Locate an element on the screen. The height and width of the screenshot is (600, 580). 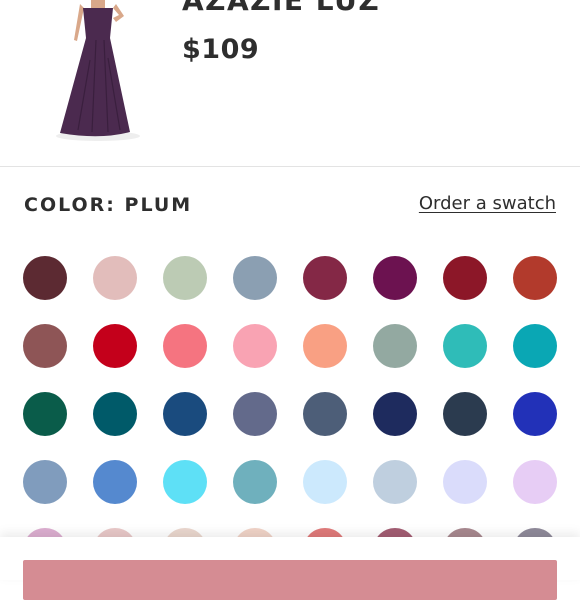
add-to-bag-button is located at coordinates (290, 580).